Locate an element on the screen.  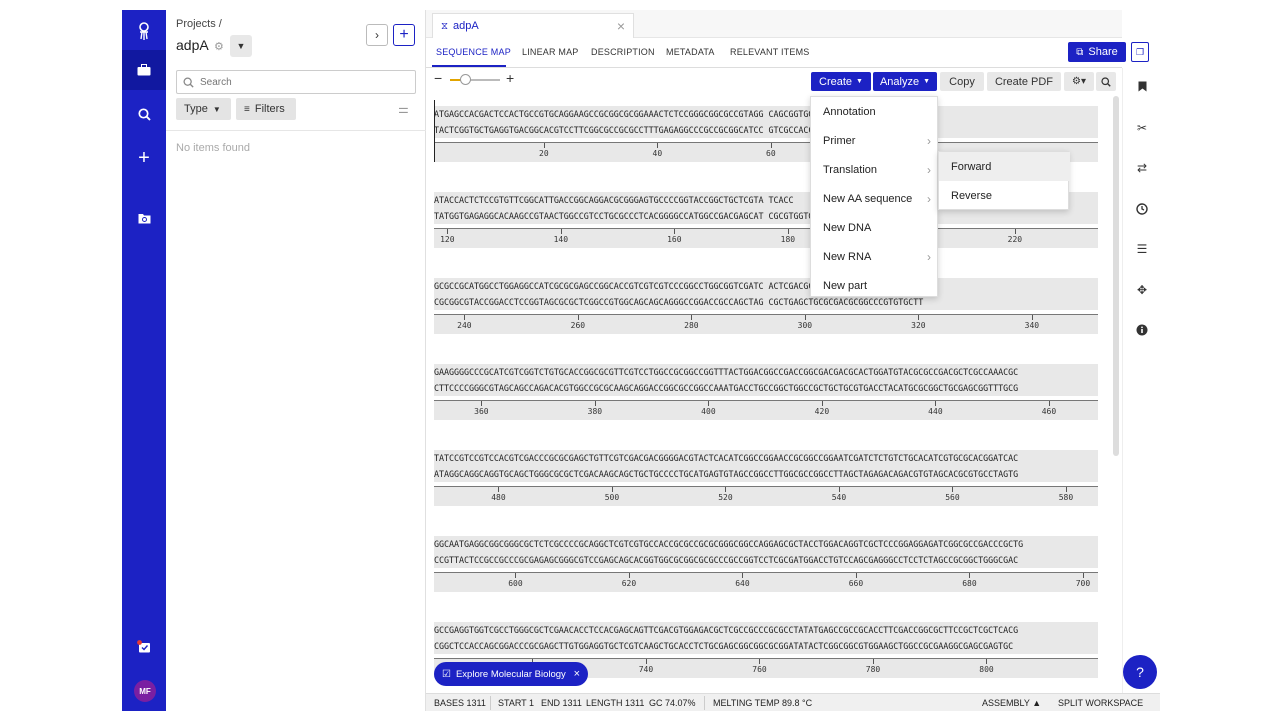
copy-button: Copy is located at coordinates (962, 81).